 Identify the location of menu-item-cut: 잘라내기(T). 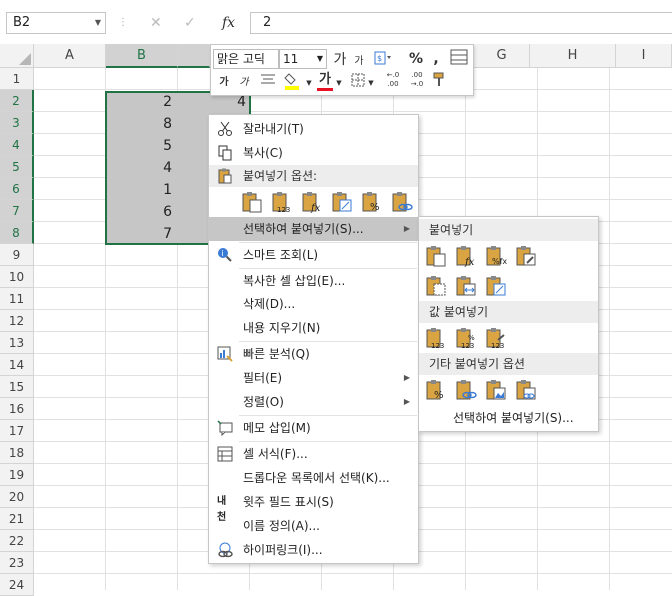
(313, 129).